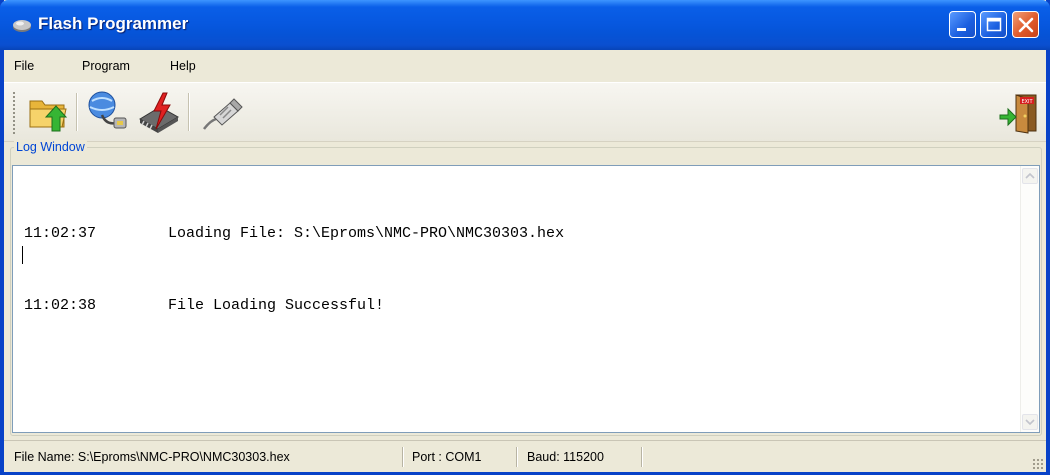  What do you see at coordinates (525, 66) in the screenshot?
I see `menu-bar: File Program Help` at bounding box center [525, 66].